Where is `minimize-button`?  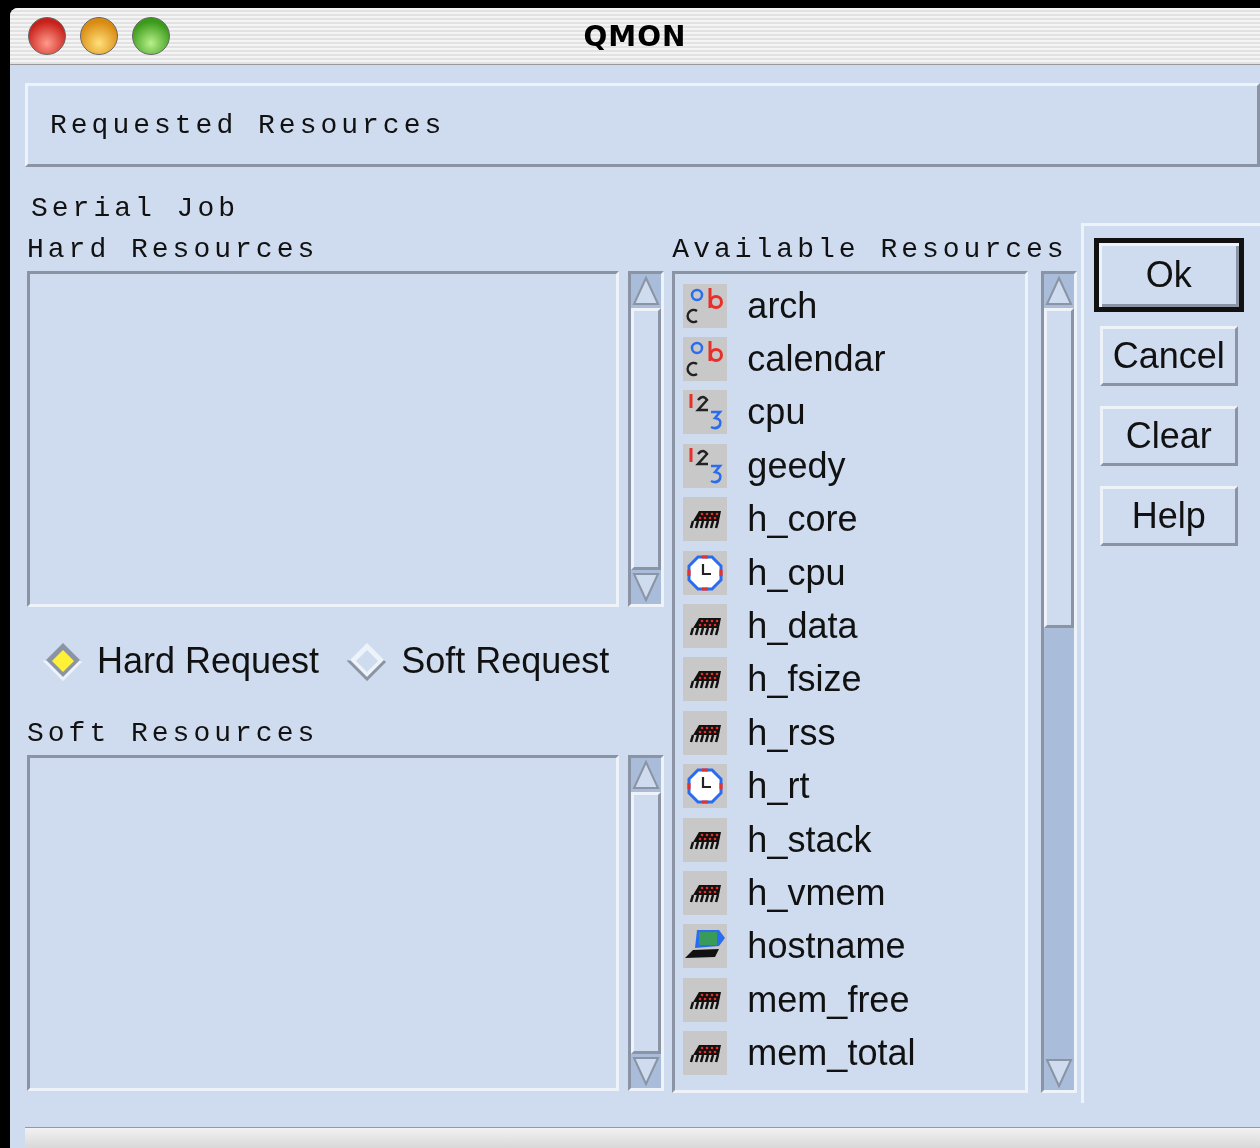 minimize-button is located at coordinates (99, 36).